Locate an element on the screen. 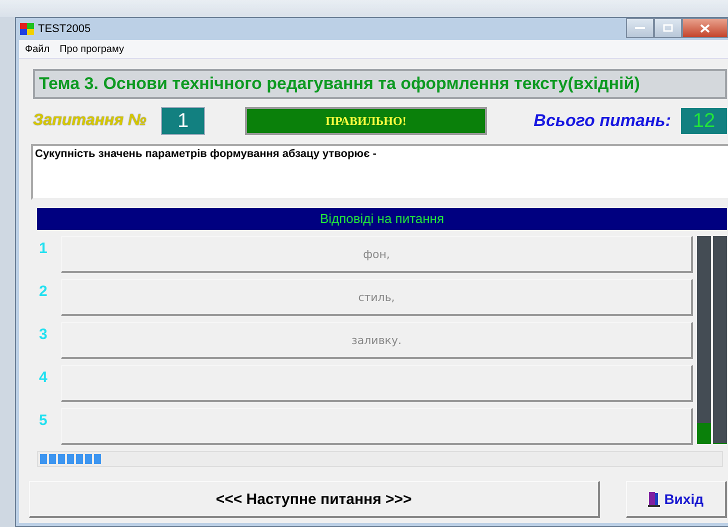 This screenshot has height=527, width=728. answers-header: Відповіді на питання is located at coordinates (382, 219).